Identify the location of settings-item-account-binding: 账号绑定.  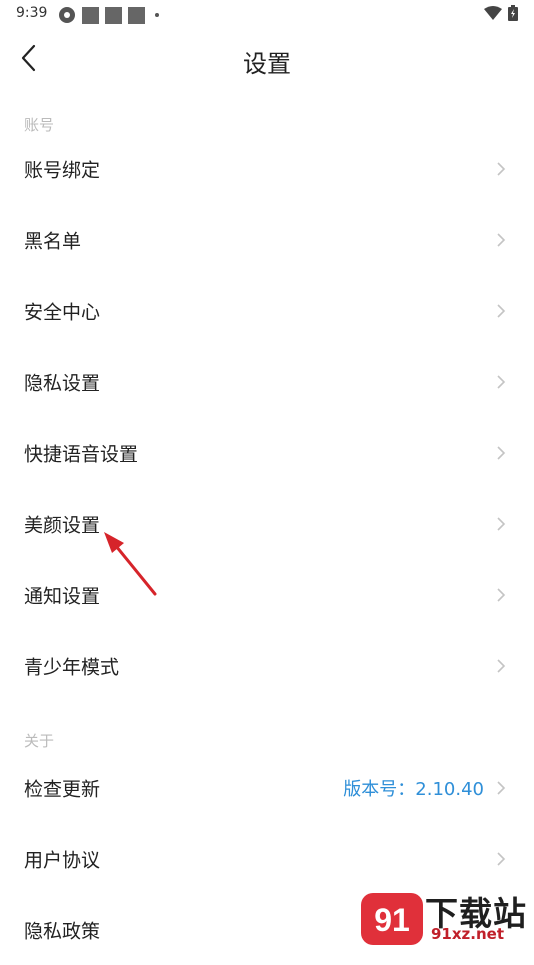
(267, 168).